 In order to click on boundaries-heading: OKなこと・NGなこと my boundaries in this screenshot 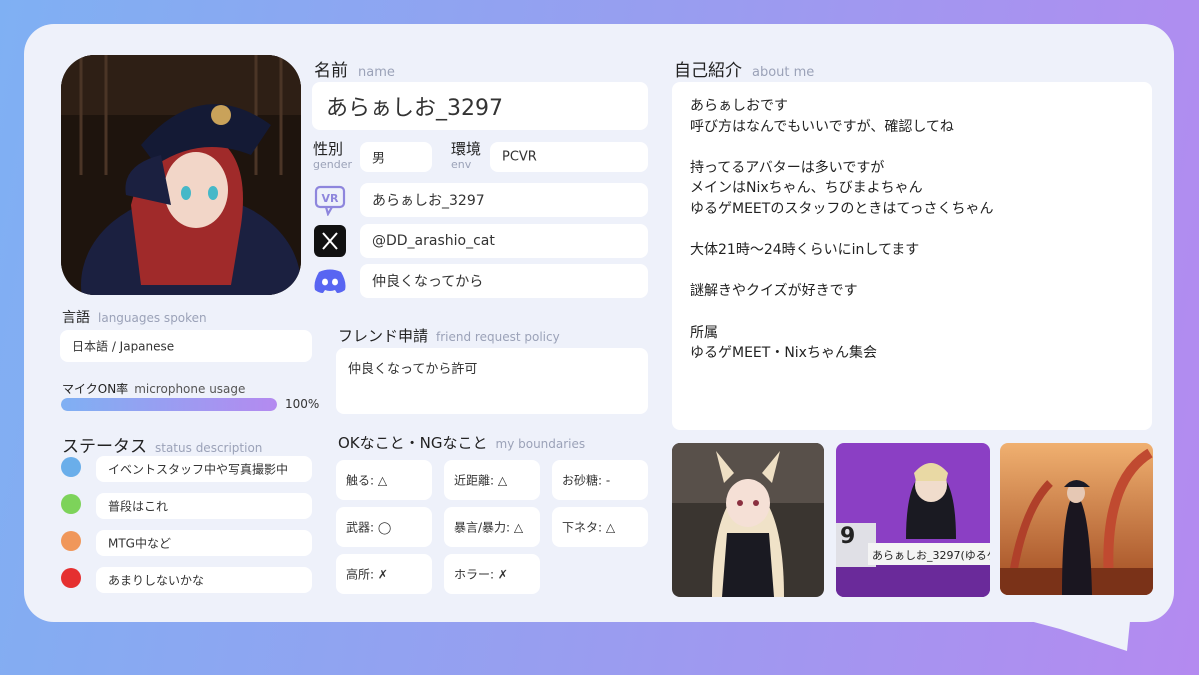, I will do `click(462, 443)`.